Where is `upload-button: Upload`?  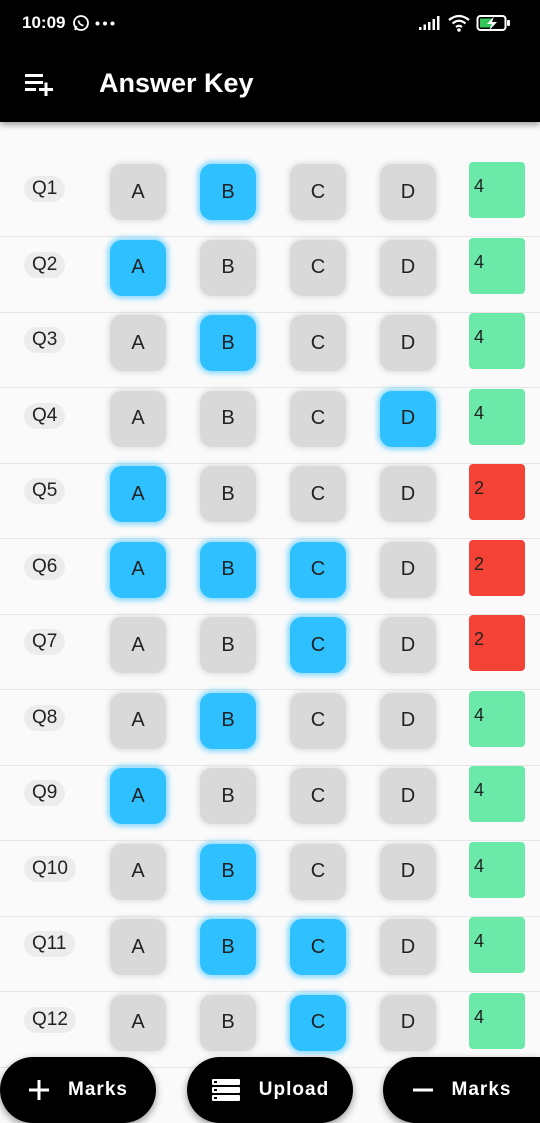
upload-button: Upload is located at coordinates (270, 1090).